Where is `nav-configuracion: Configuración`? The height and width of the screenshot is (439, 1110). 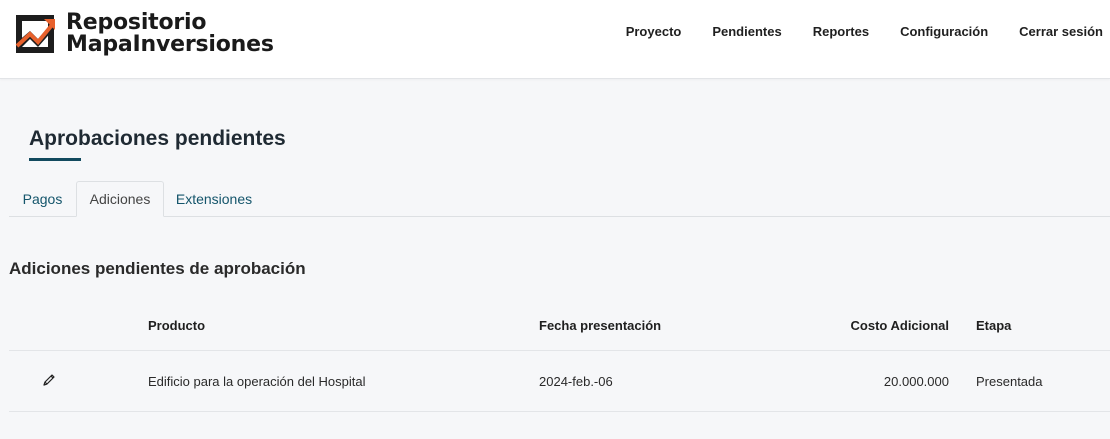
nav-configuracion: Configuración is located at coordinates (944, 31).